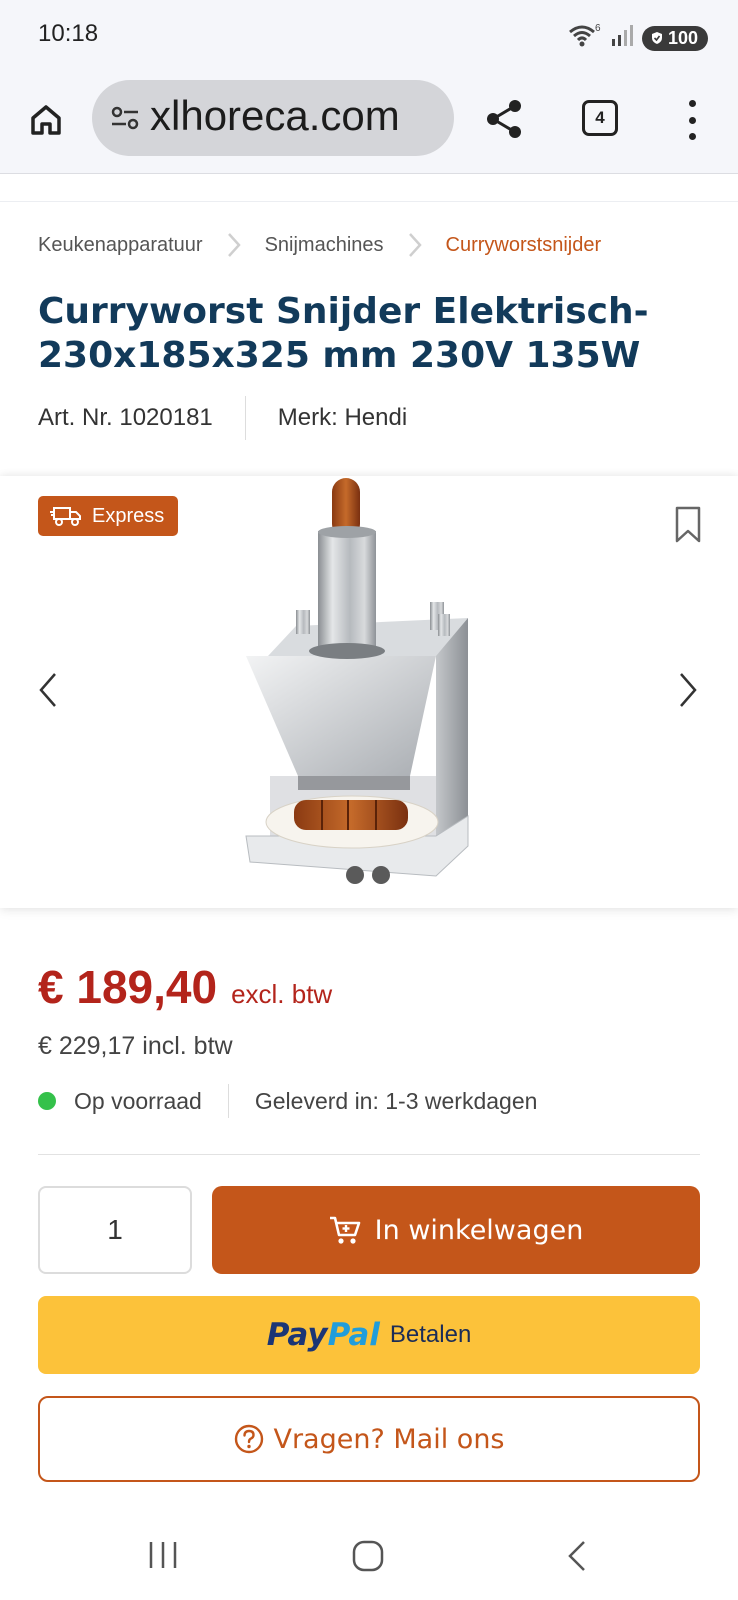  I want to click on meta-divider, so click(245, 418).